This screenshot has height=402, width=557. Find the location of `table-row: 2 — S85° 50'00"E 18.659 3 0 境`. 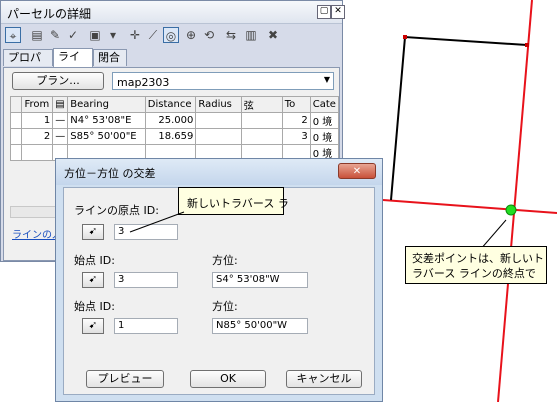

table-row: 2 — S85° 50'00"E 18.659 3 0 境 is located at coordinates (174, 136).